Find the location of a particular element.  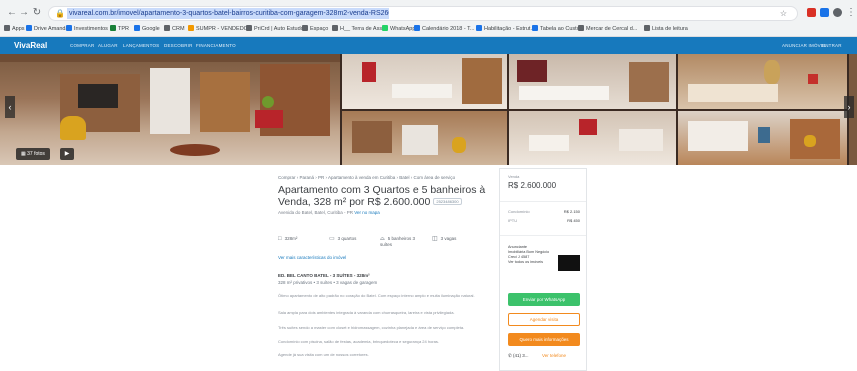

bookmark-item: Drive Amanda is located at coordinates (47, 29).